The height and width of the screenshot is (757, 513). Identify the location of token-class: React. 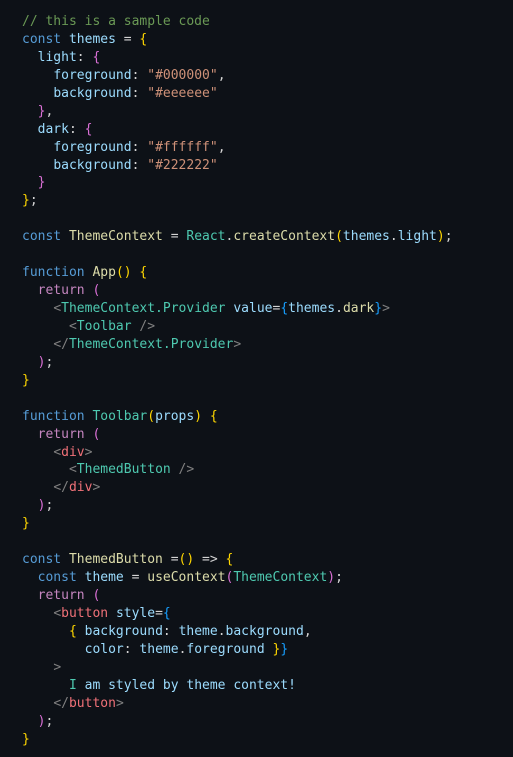
(206, 237).